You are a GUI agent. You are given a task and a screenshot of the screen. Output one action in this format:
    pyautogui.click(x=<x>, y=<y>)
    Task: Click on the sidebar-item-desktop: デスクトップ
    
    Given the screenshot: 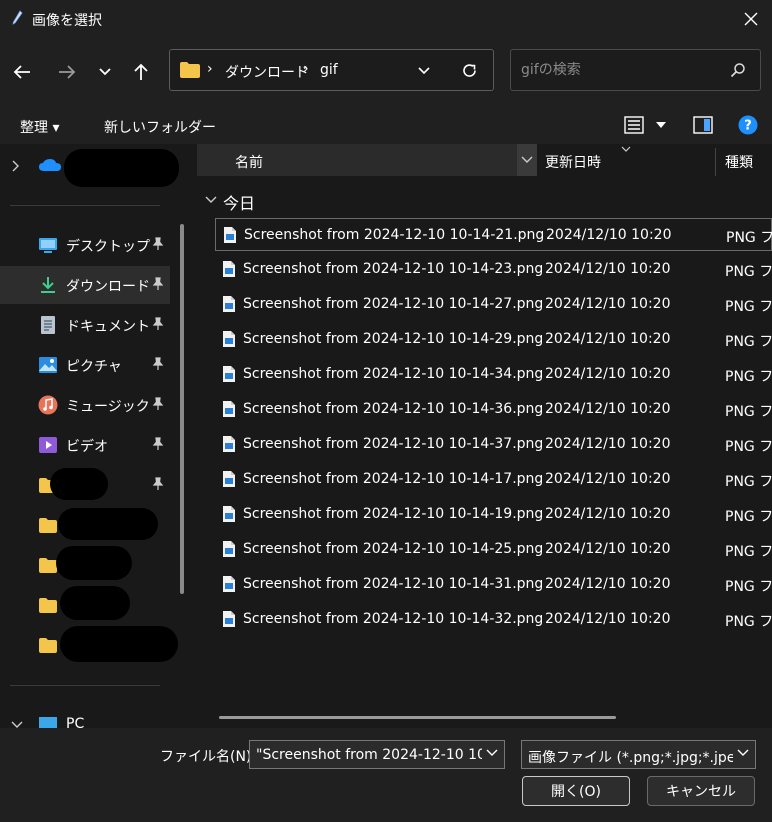 What is the action you would take?
    pyautogui.click(x=85, y=245)
    